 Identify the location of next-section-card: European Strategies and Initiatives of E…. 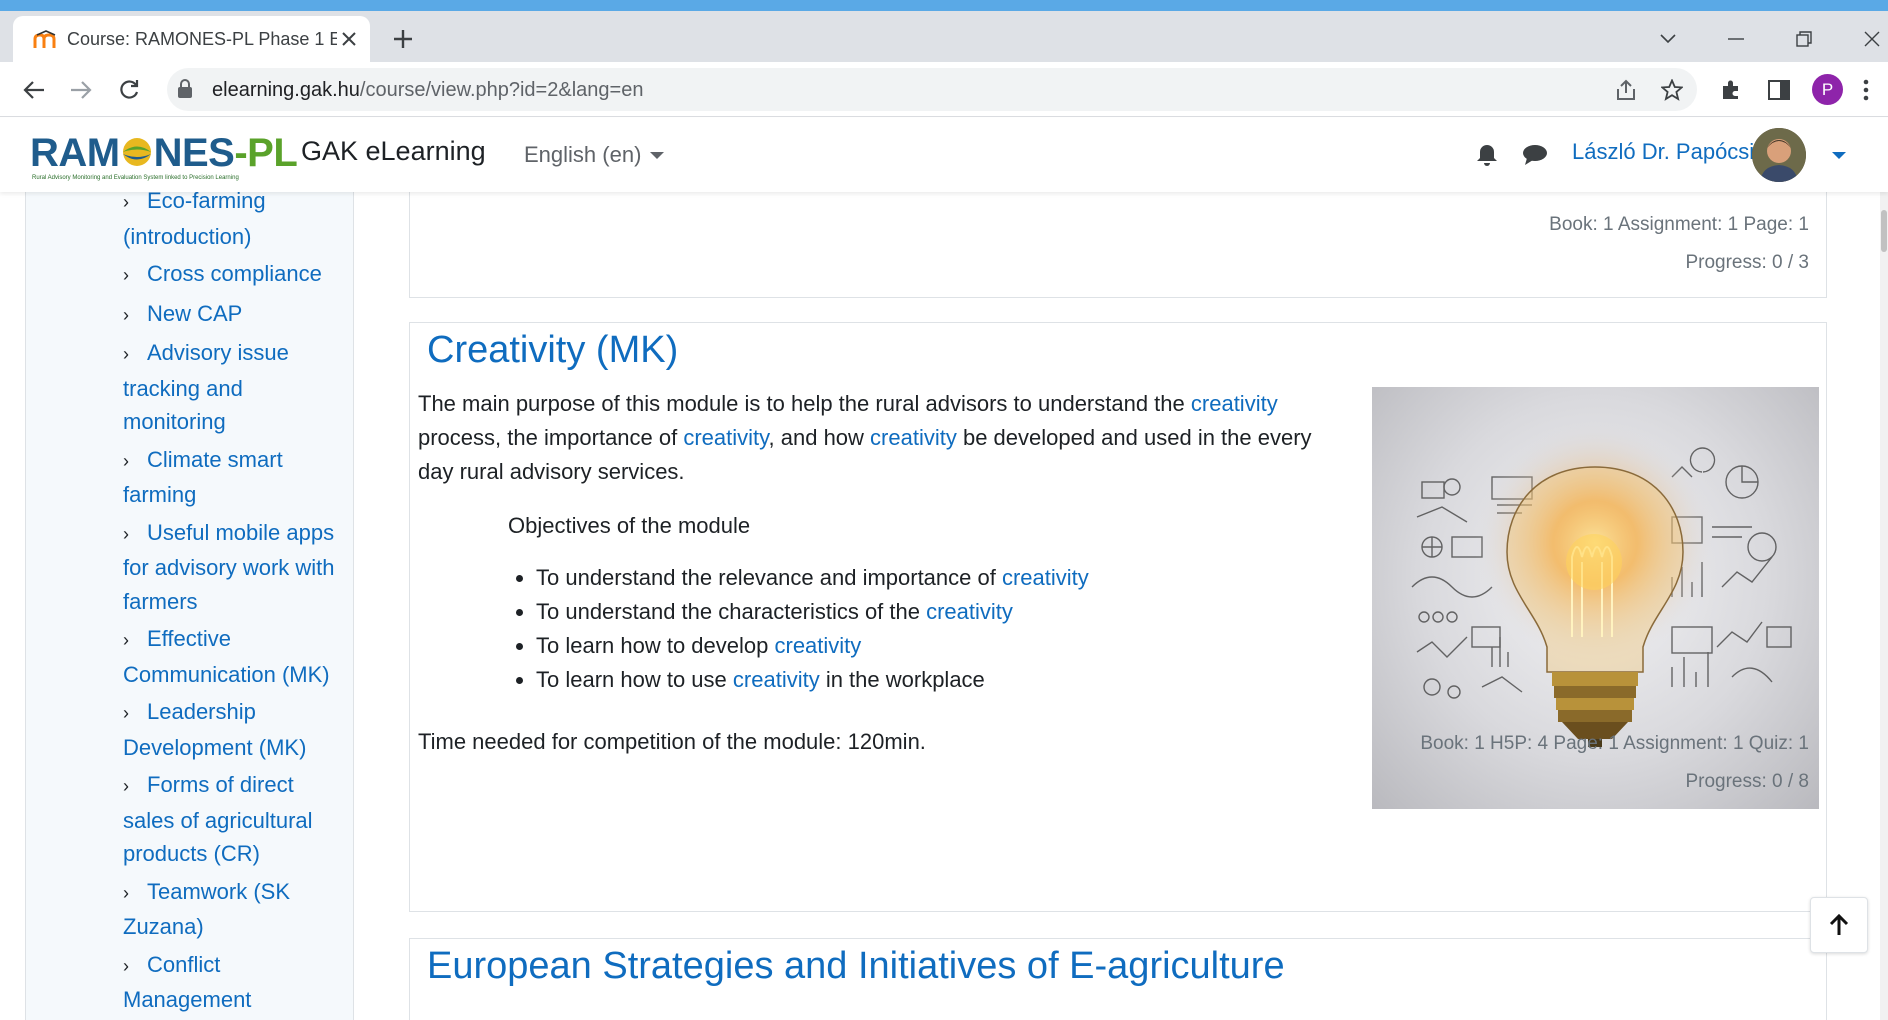
(1118, 979).